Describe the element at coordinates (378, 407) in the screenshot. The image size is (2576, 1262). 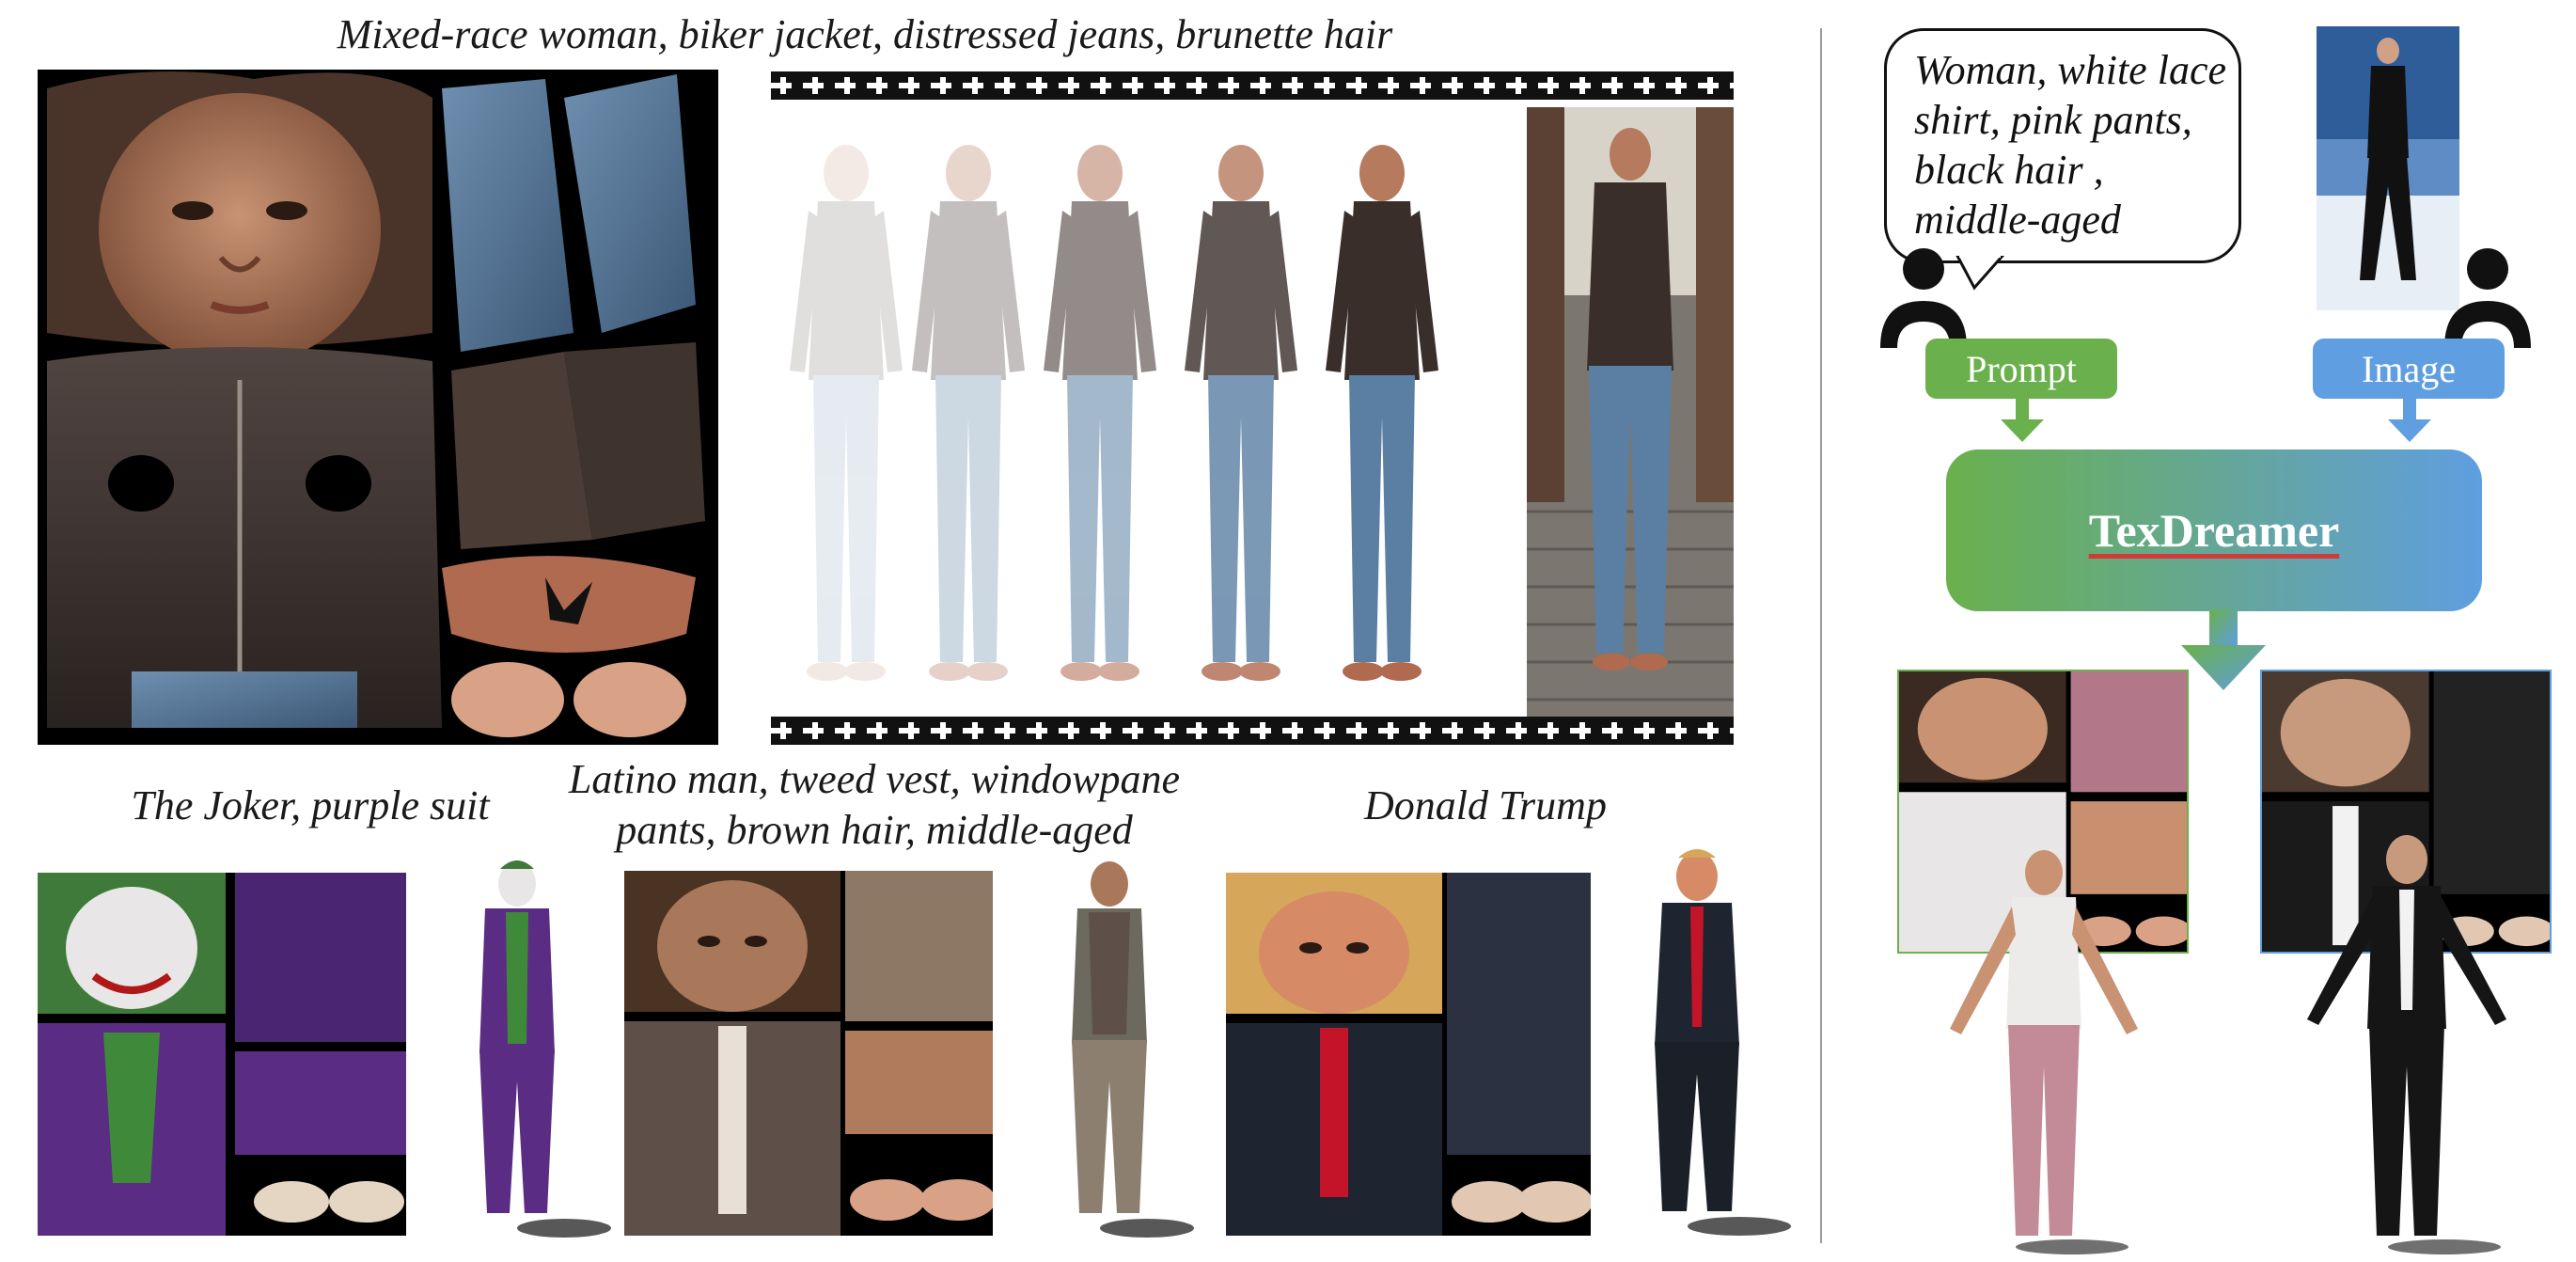
I see `uv-texture-map-woman` at that location.